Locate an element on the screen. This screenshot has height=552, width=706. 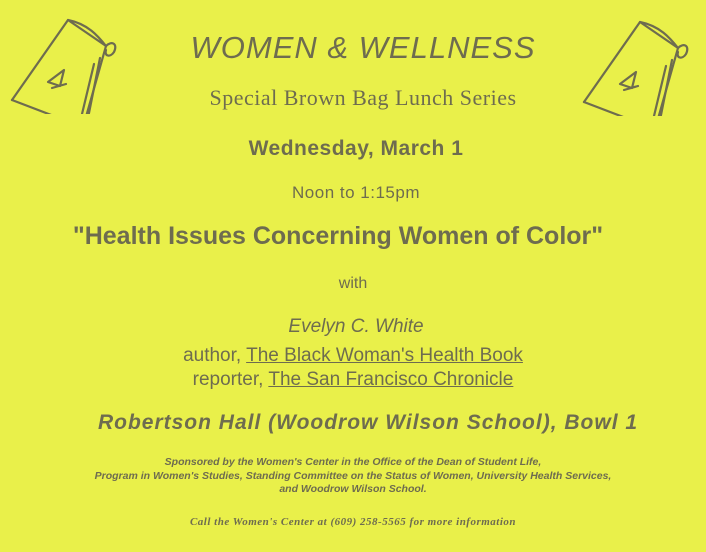
poster-subtitle: Special Brown Bag Lunch Series is located at coordinates (363, 97).